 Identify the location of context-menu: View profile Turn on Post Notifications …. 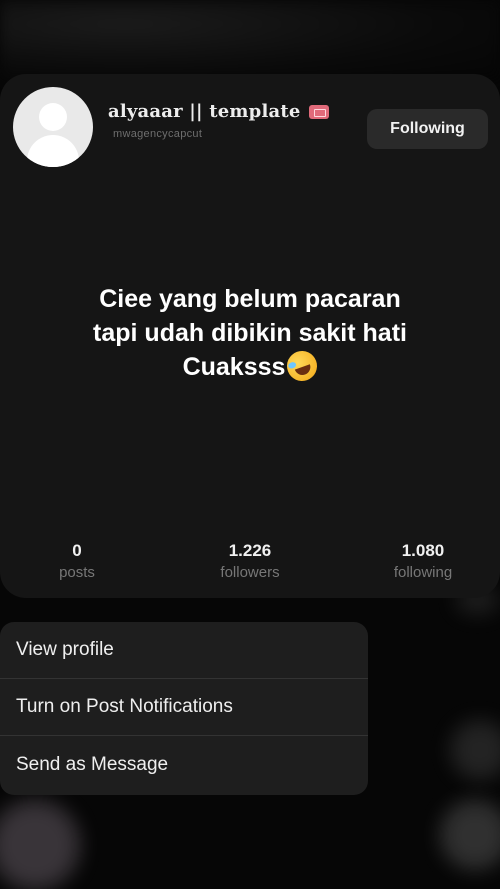
(184, 708).